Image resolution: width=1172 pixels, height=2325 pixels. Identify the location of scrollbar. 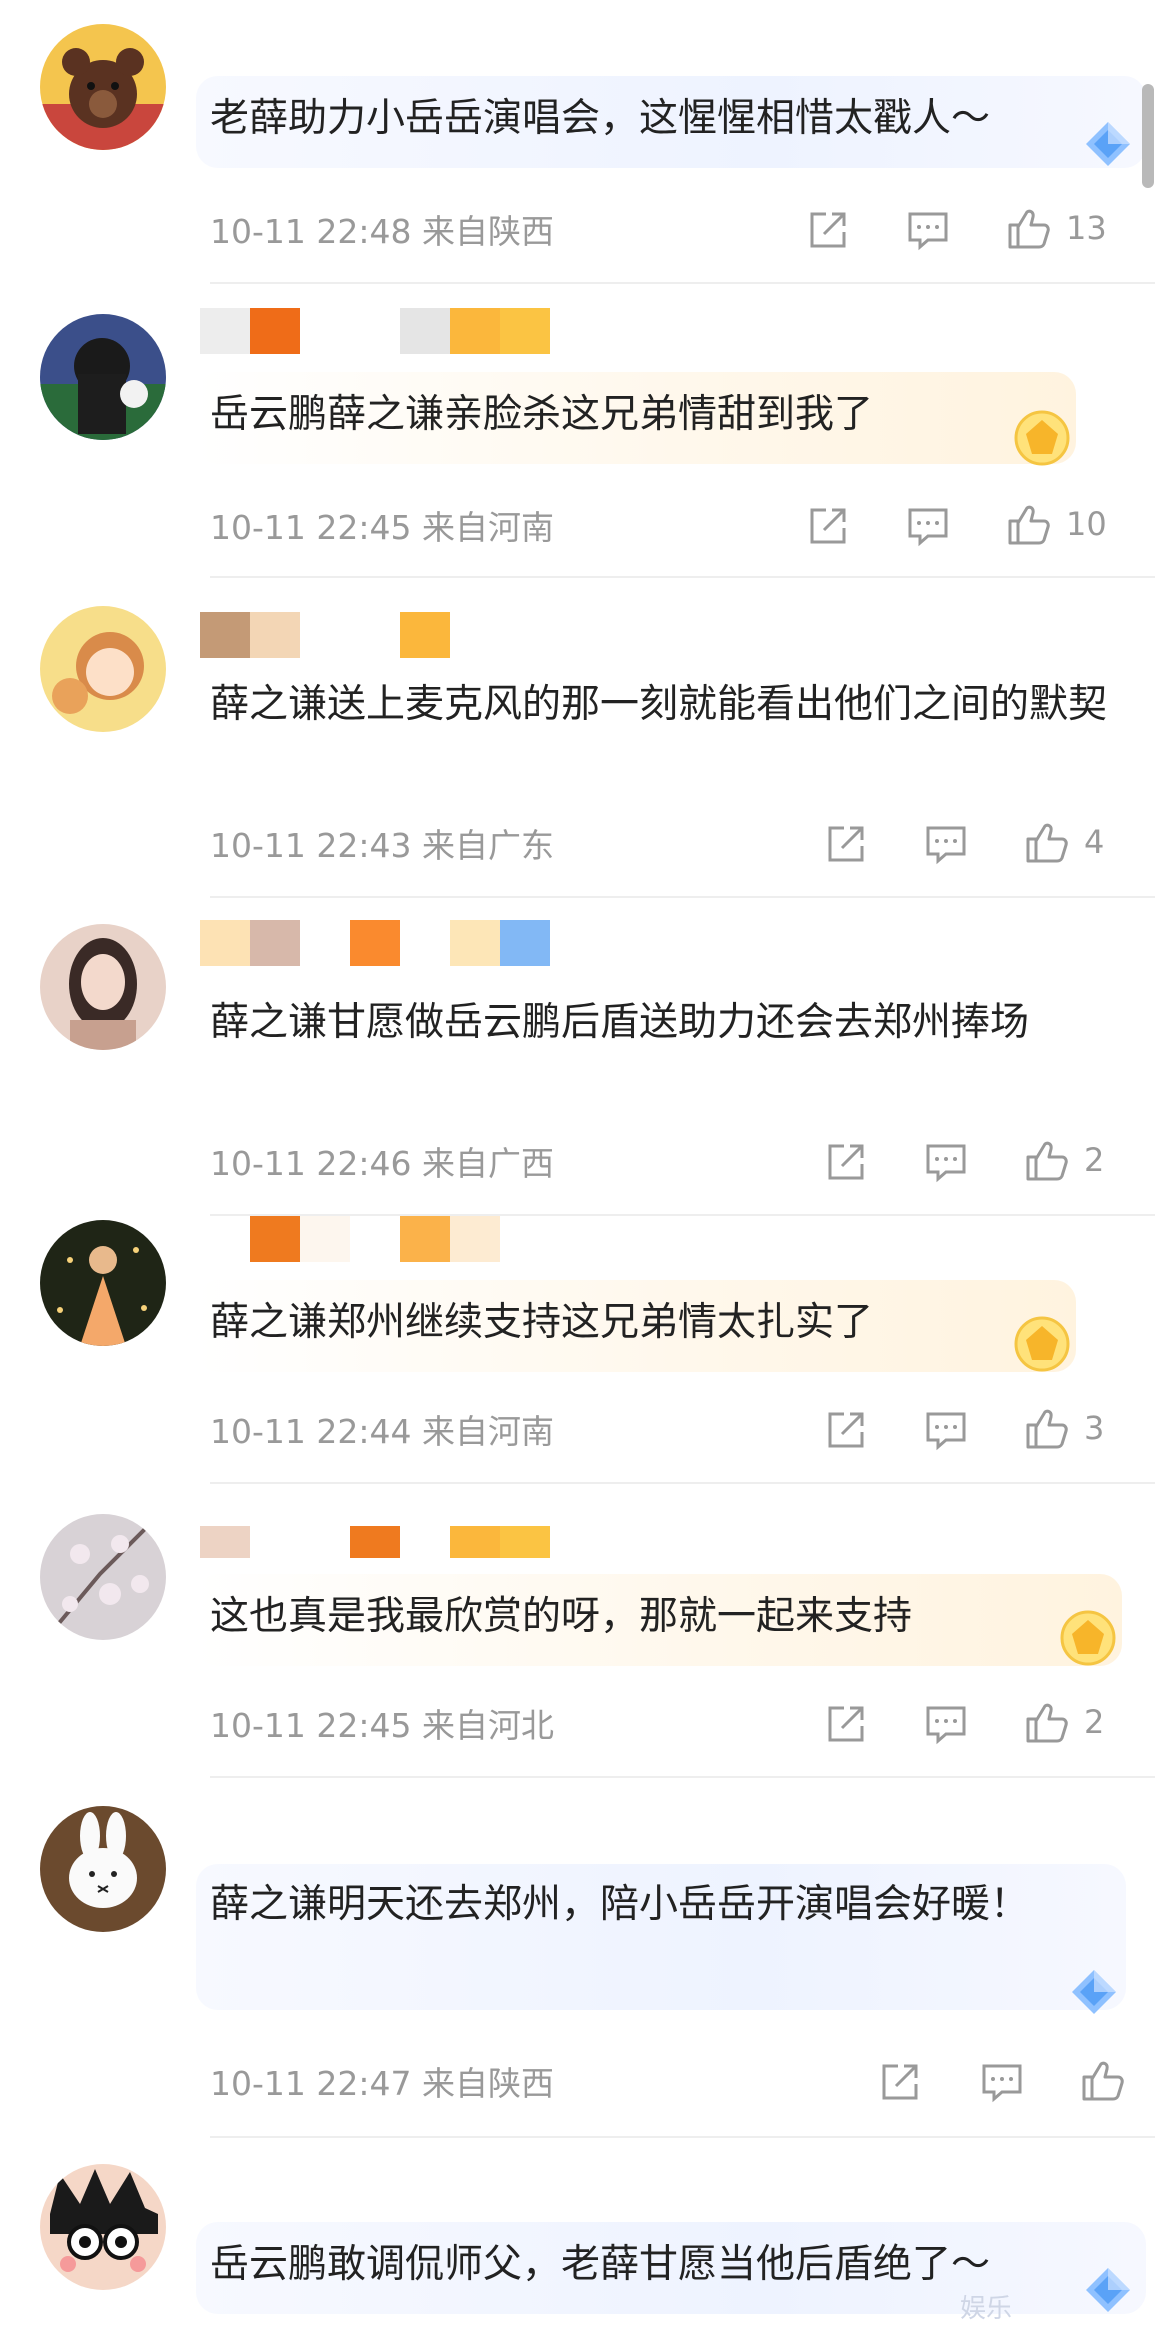
(1148, 136).